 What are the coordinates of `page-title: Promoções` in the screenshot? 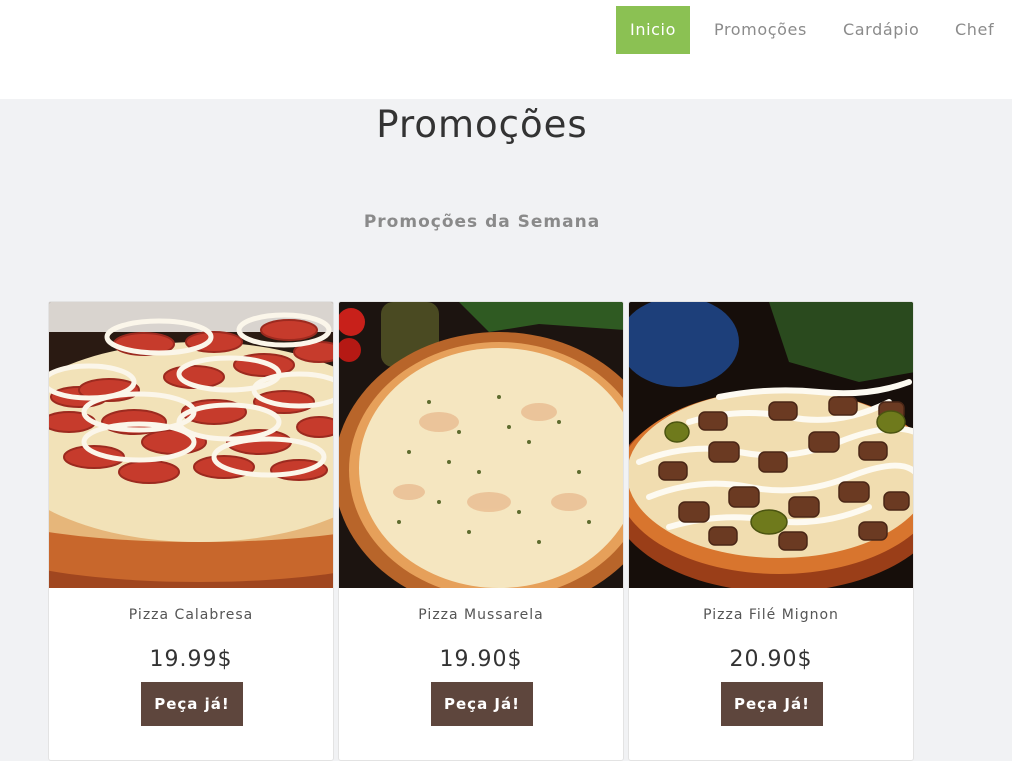 It's located at (482, 124).